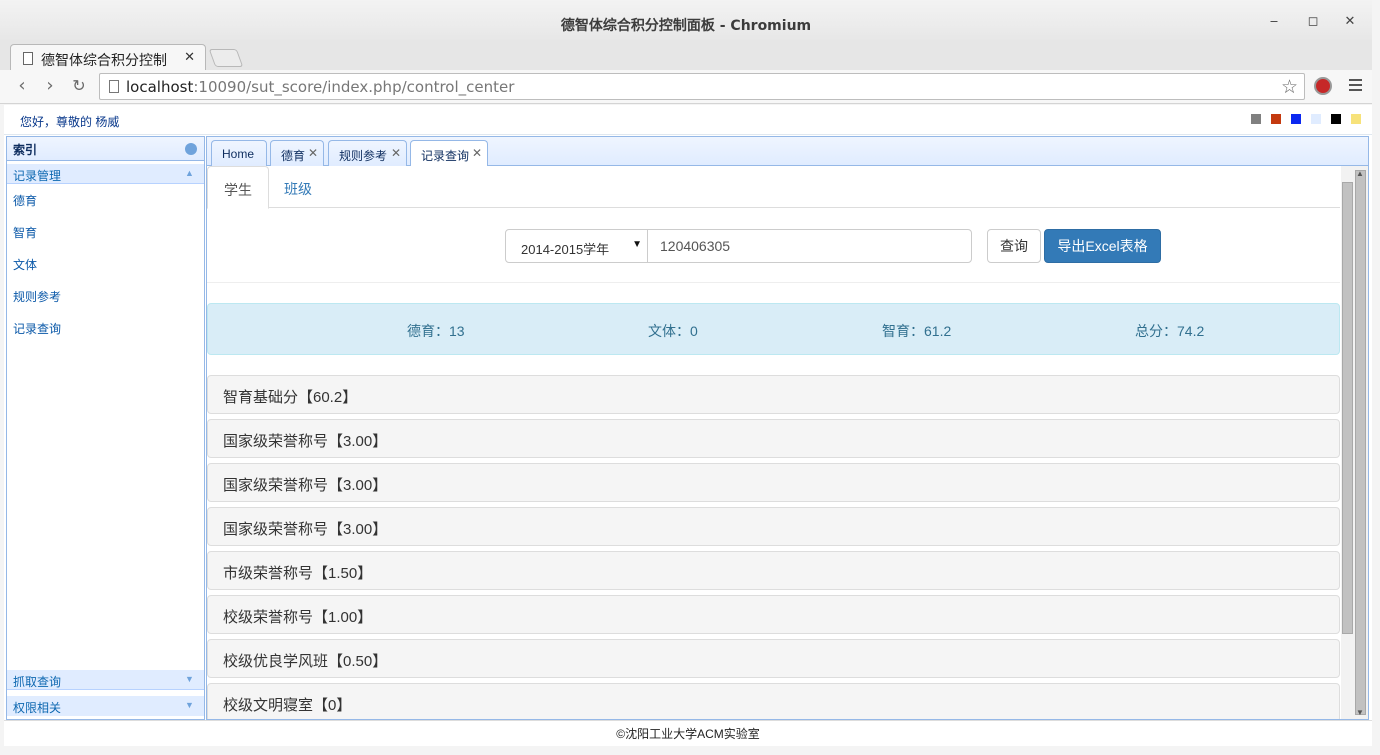 This screenshot has height=755, width=1380. Describe the element at coordinates (773, 701) in the screenshot. I see `record-panel: 校级文明寝室【0】` at that location.